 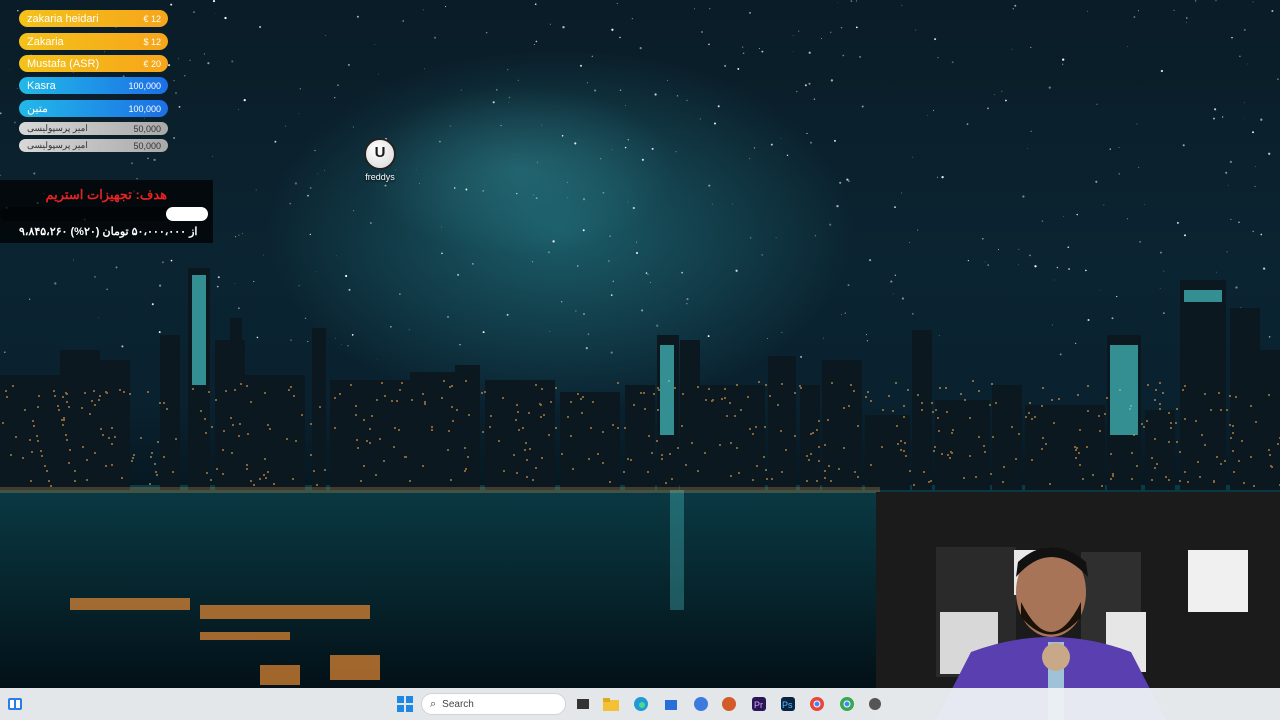 What do you see at coordinates (93, 108) in the screenshot?
I see `donation-item: متین 100,000` at bounding box center [93, 108].